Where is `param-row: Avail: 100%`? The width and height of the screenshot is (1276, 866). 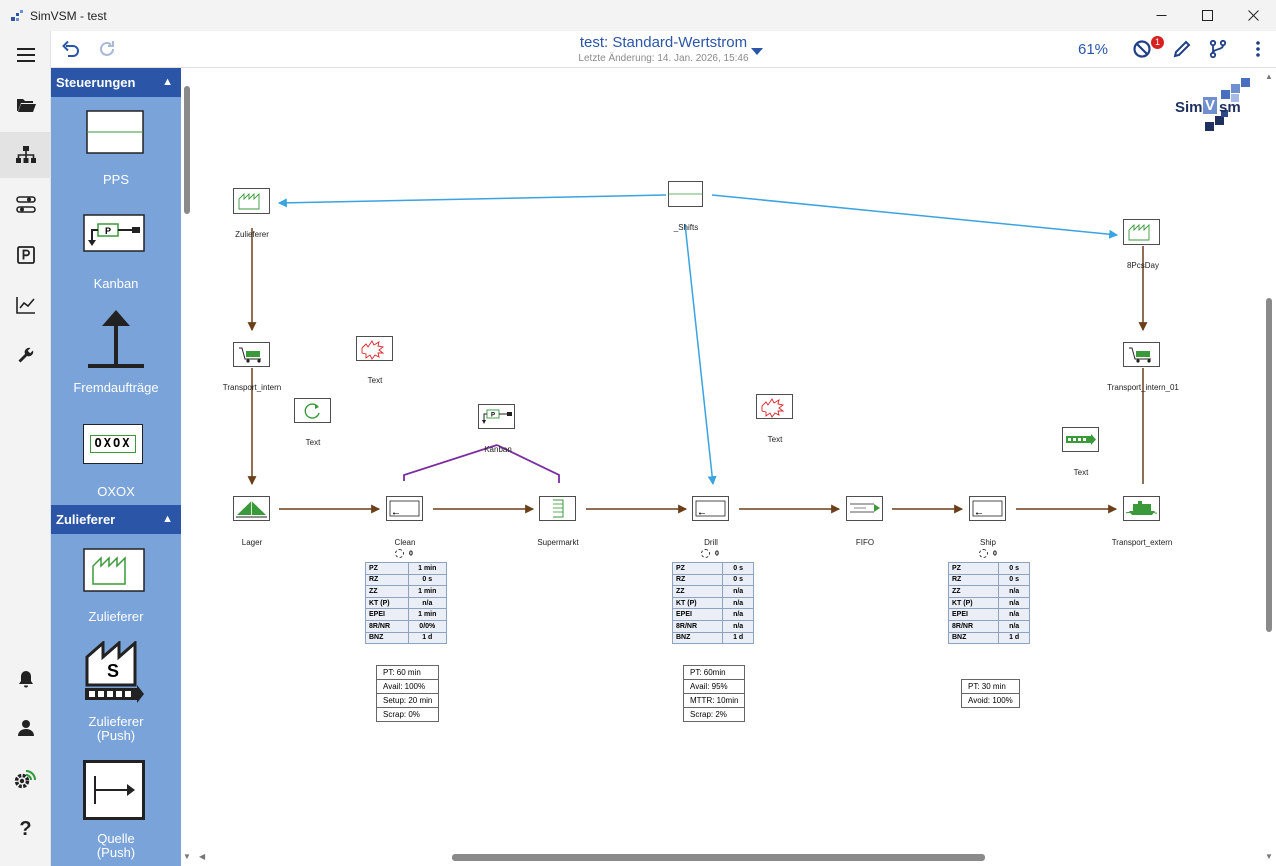
param-row: Avail: 100% is located at coordinates (407, 686).